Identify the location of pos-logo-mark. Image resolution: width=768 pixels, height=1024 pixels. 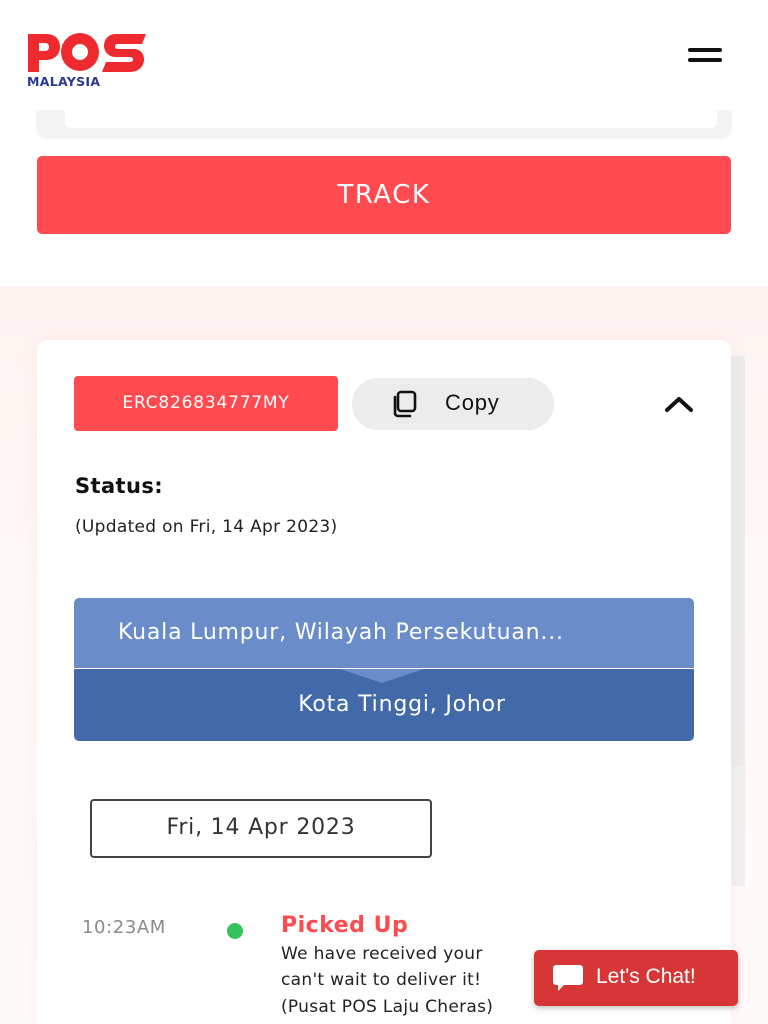
(87, 52).